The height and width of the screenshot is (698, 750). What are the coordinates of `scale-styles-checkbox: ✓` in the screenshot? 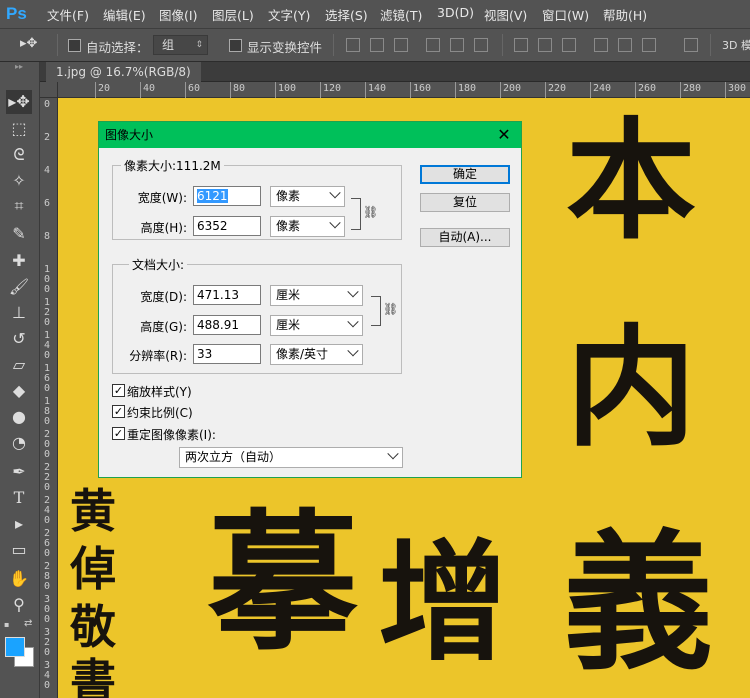 It's located at (118, 390).